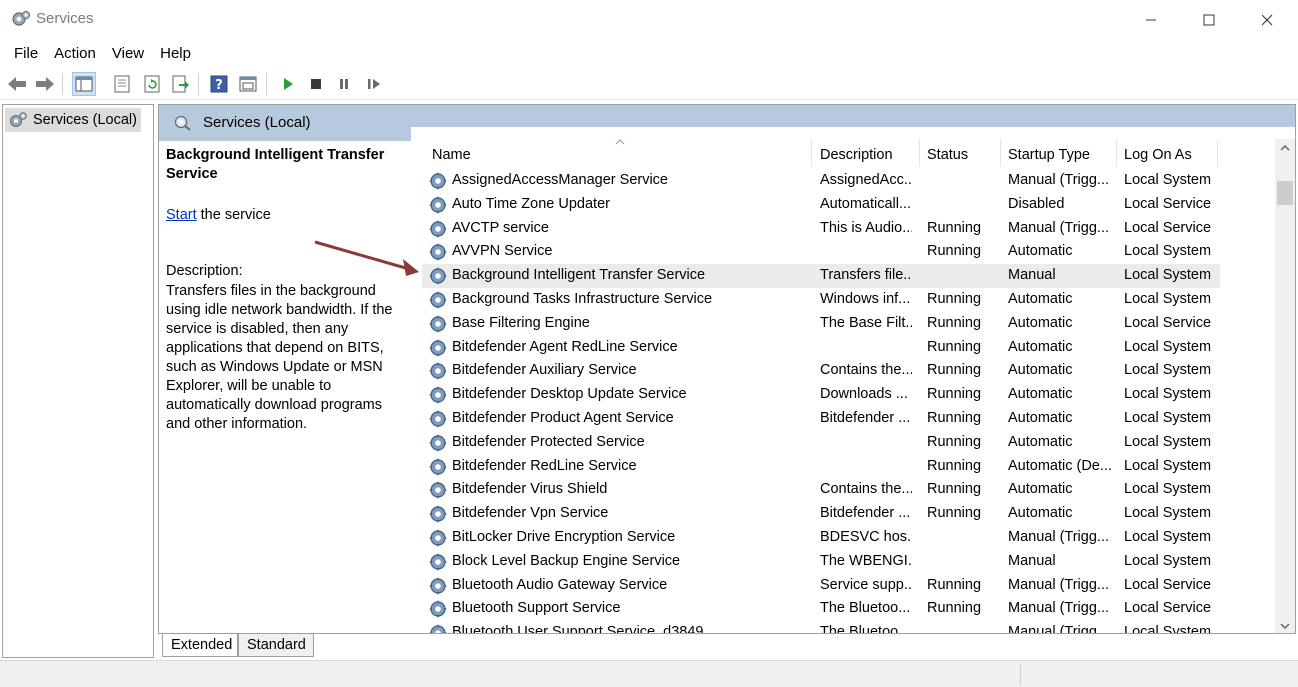 This screenshot has height=687, width=1298. Describe the element at coordinates (266, 84) in the screenshot. I see `toolbar-separator` at that location.